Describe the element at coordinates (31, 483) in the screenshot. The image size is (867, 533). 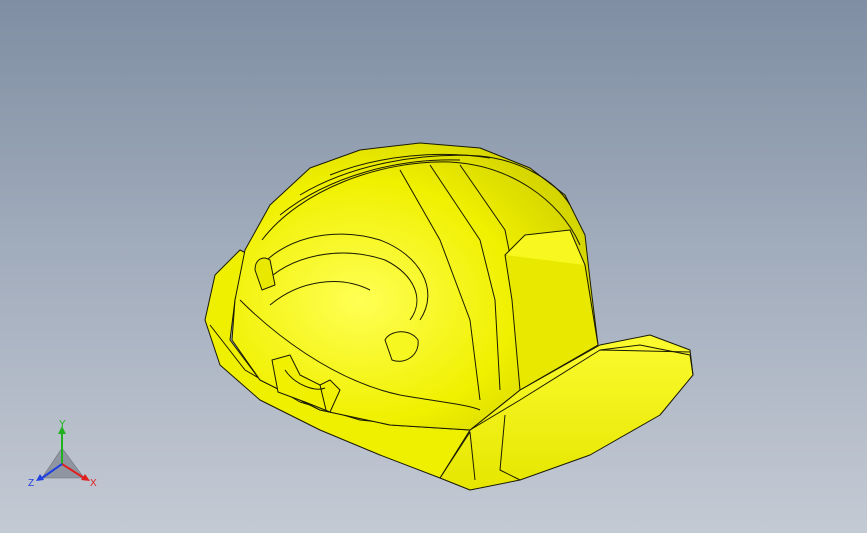
I see `z-axis-label: Z` at that location.